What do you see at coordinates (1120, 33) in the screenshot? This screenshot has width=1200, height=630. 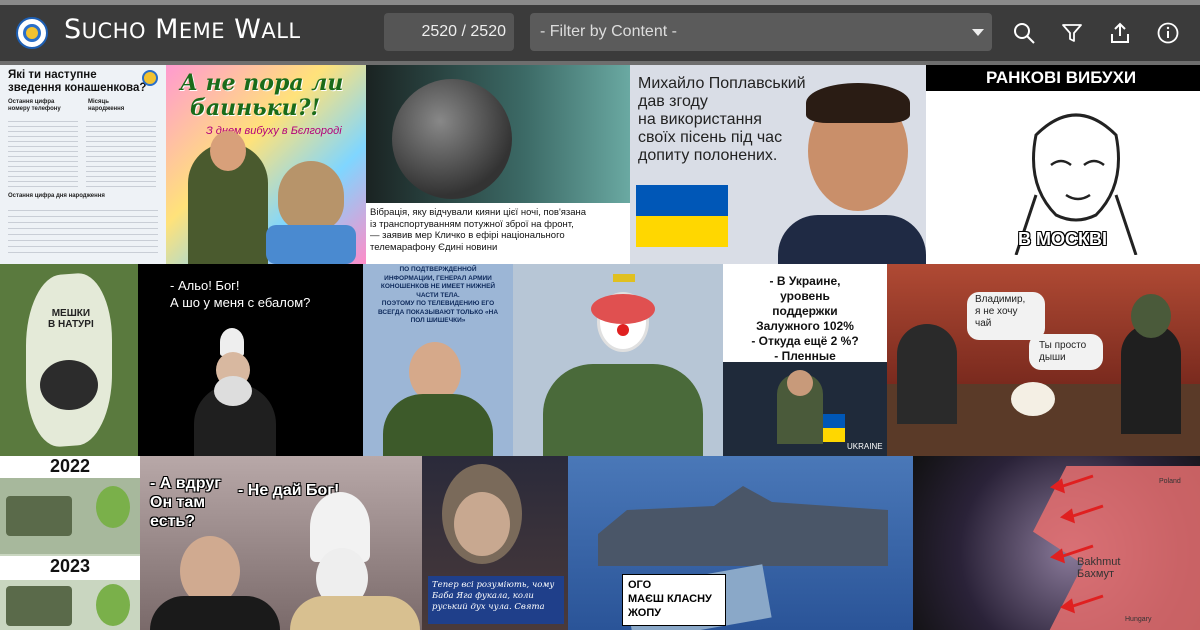 I see `share-icon` at bounding box center [1120, 33].